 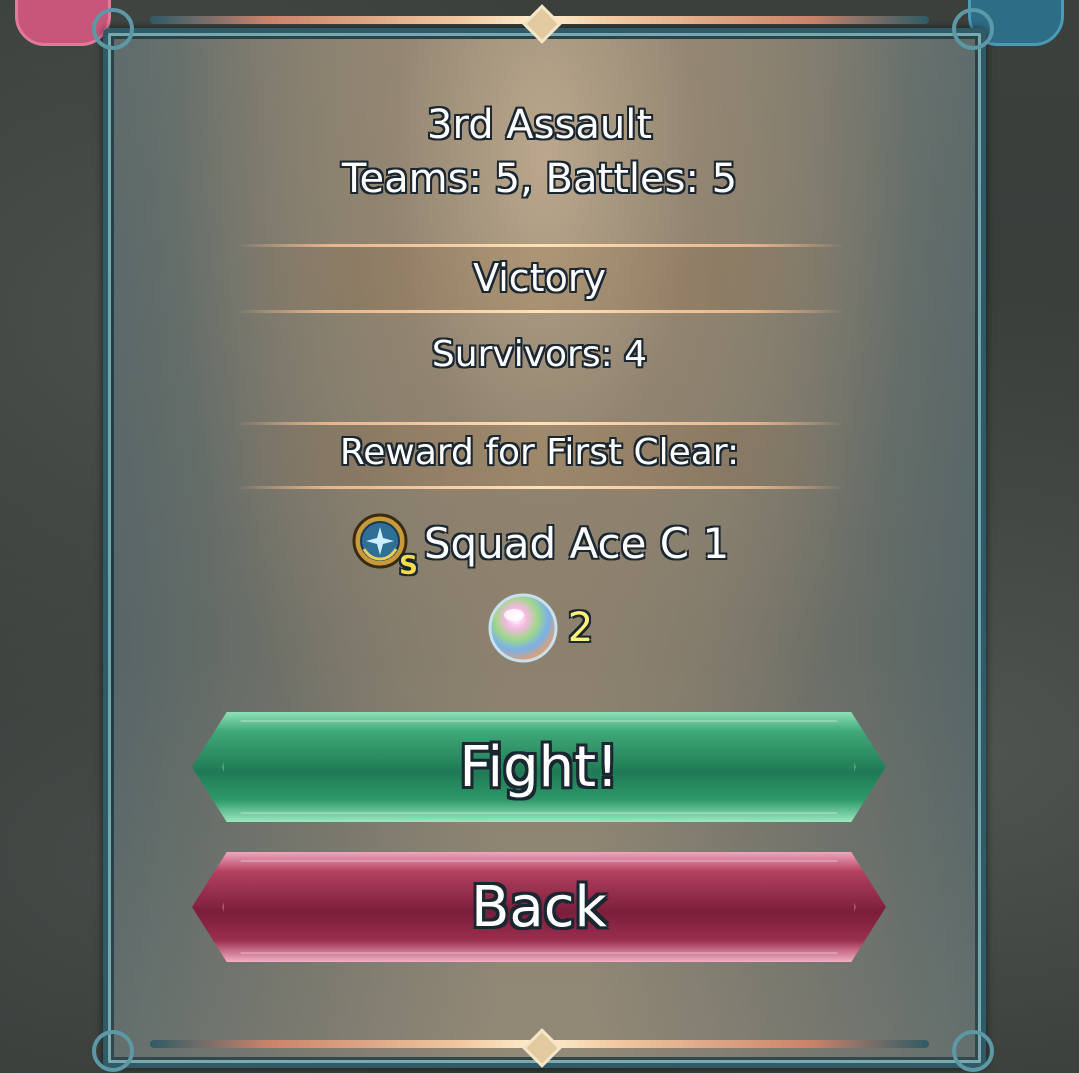 What do you see at coordinates (113, 29) in the screenshot?
I see `corner-knot-top-left` at bounding box center [113, 29].